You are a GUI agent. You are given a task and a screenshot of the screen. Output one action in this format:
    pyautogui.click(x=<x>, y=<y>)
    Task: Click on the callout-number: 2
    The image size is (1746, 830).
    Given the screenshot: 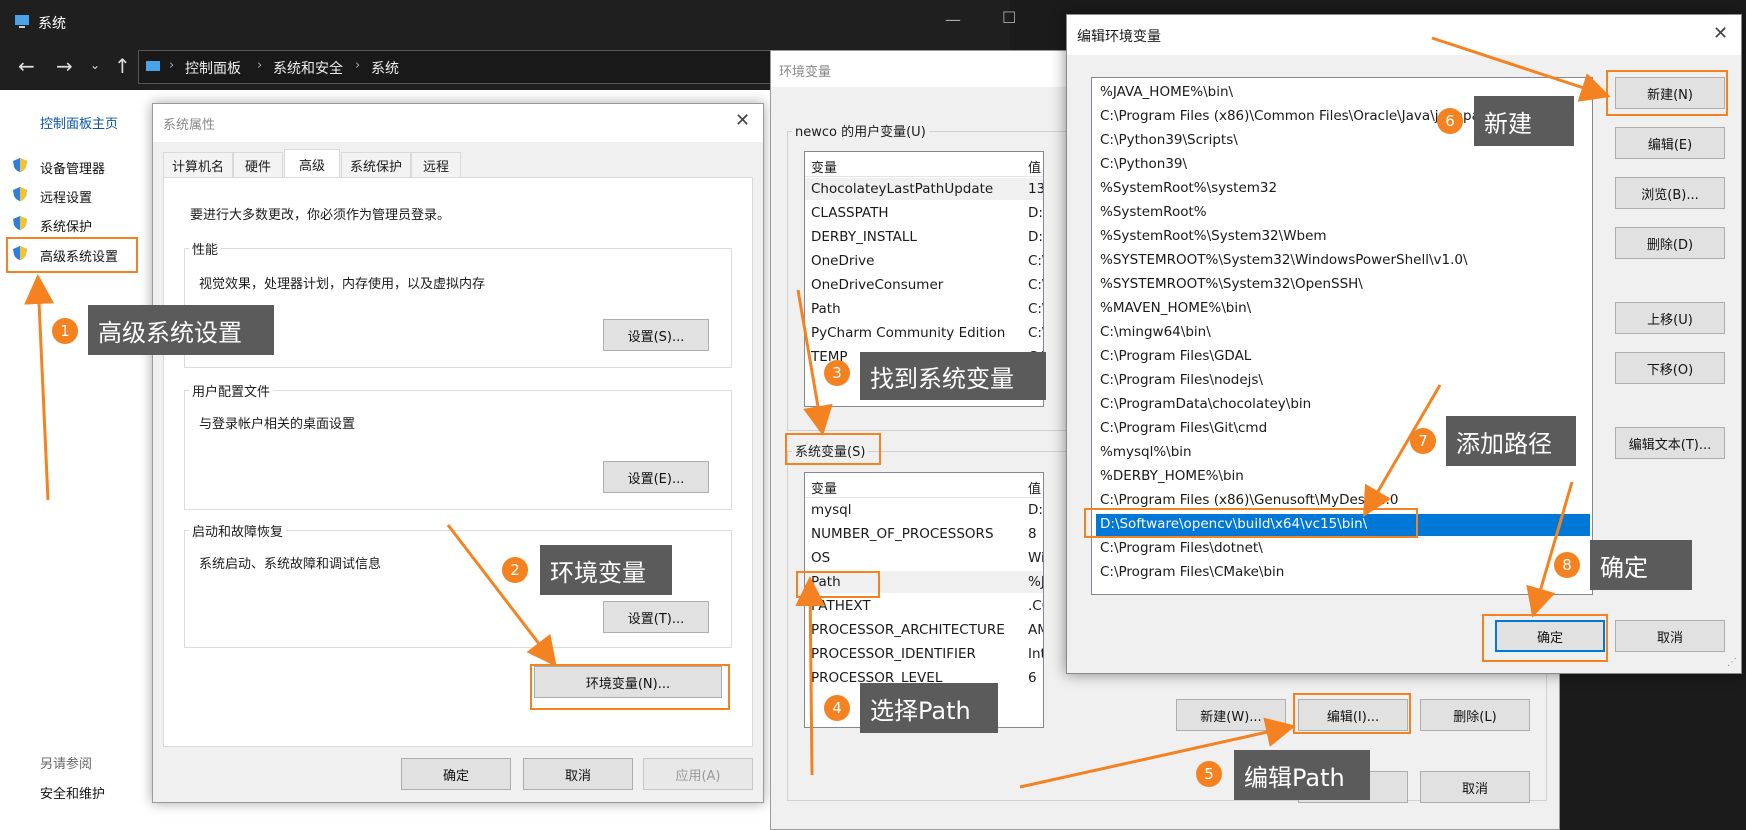 What is the action you would take?
    pyautogui.click(x=515, y=570)
    